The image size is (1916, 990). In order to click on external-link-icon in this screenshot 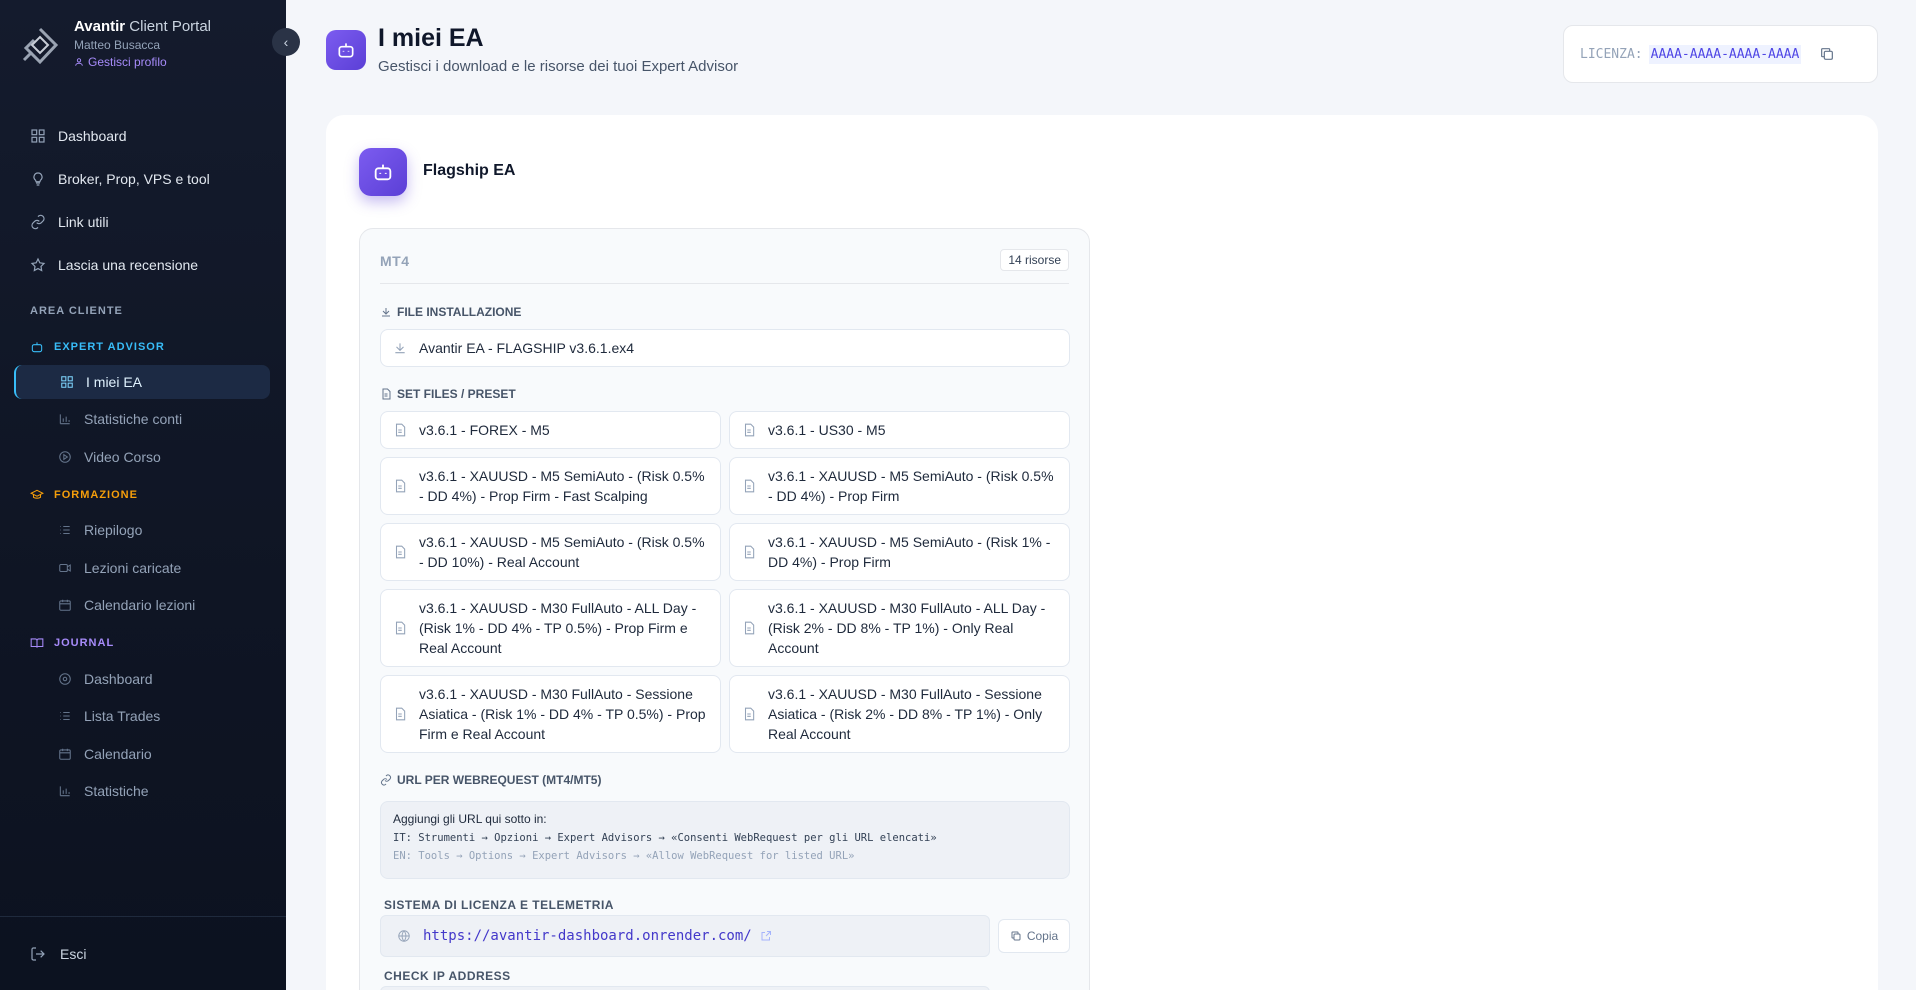, I will do `click(766, 936)`.